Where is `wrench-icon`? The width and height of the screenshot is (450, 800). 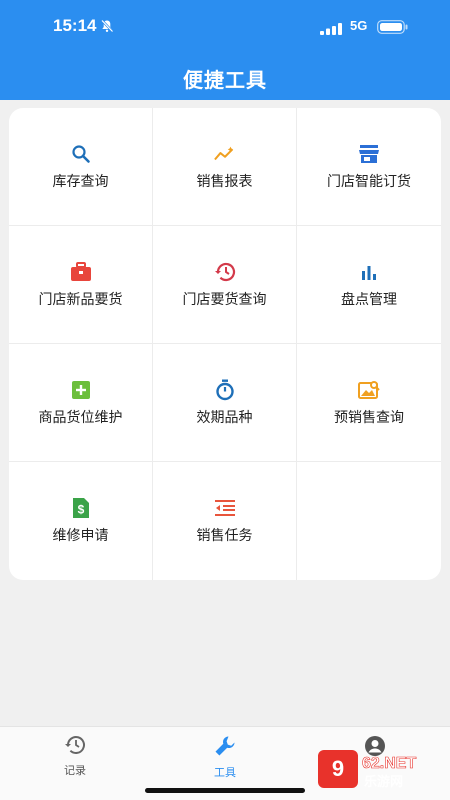 wrench-icon is located at coordinates (225, 748).